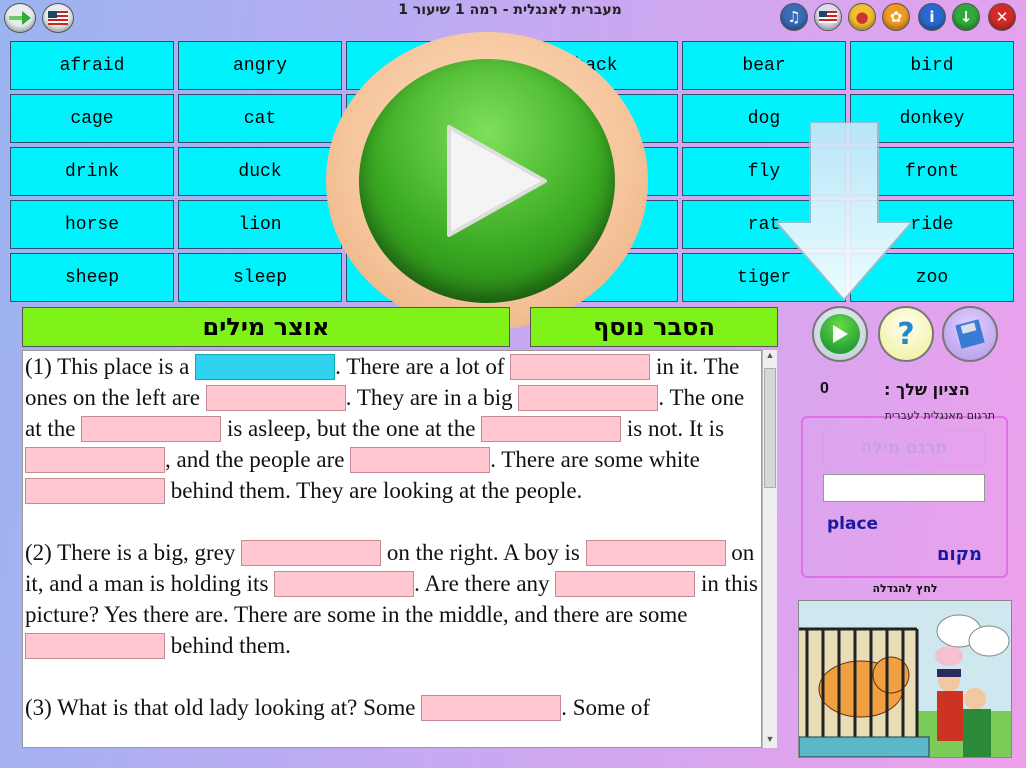 The width and height of the screenshot is (1026, 768). I want to click on big-play-button, so click(487, 181).